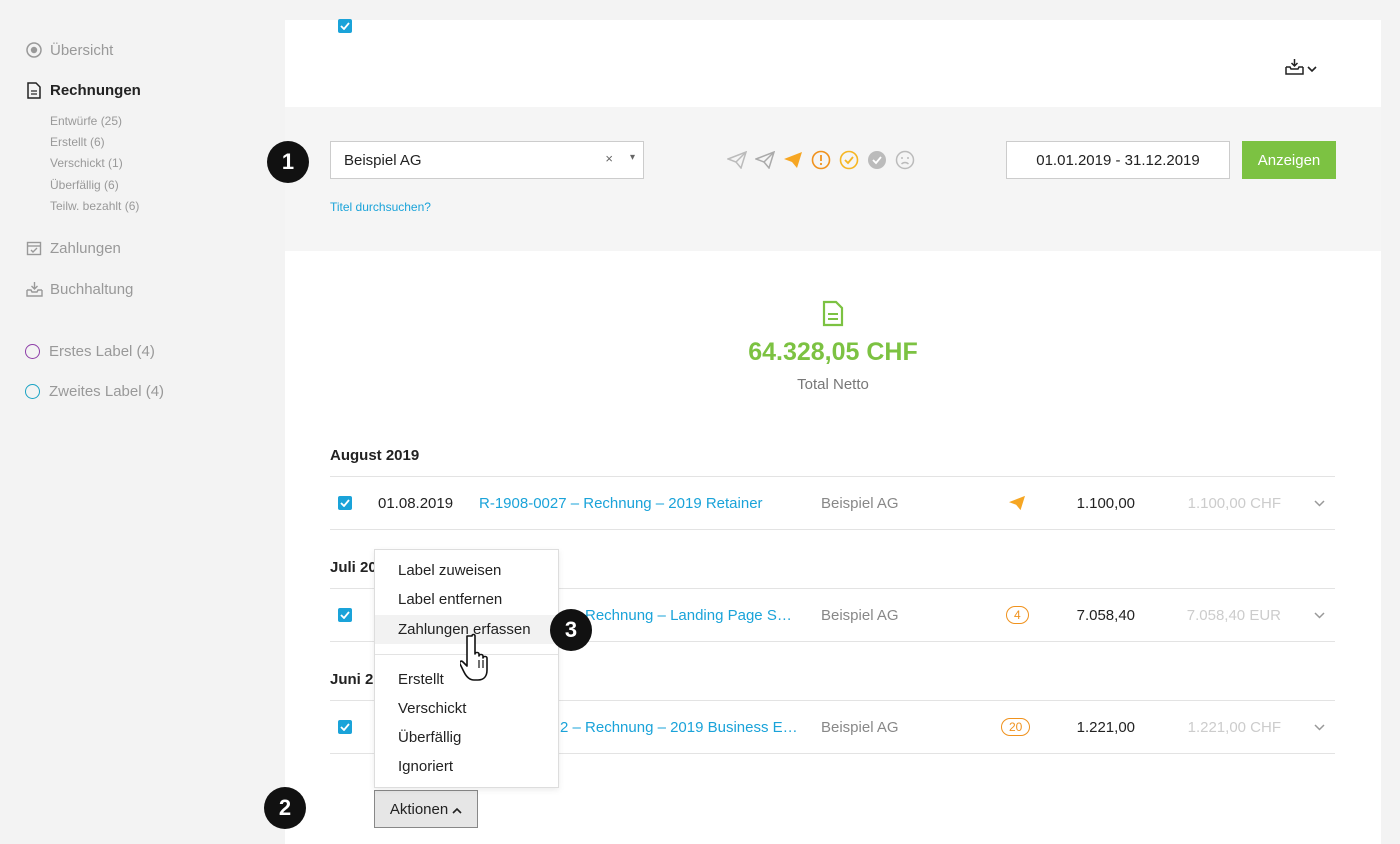 The height and width of the screenshot is (844, 1400). Describe the element at coordinates (764, 160) in the screenshot. I see `created-send-icon` at that location.